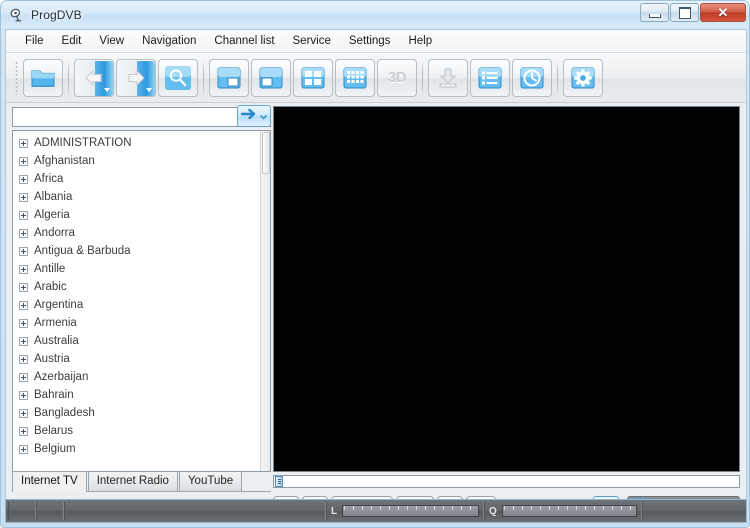  What do you see at coordinates (229, 77) in the screenshot?
I see `picture-in-picture-button` at bounding box center [229, 77].